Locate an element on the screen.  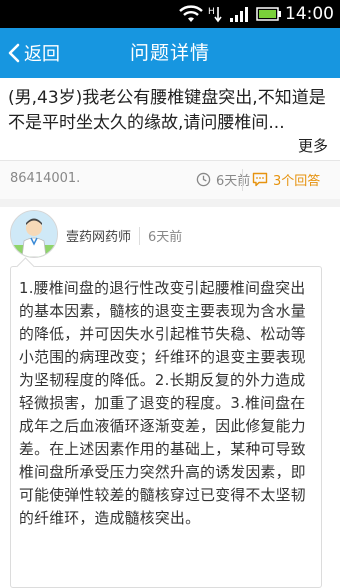
author-divider is located at coordinates (140, 235).